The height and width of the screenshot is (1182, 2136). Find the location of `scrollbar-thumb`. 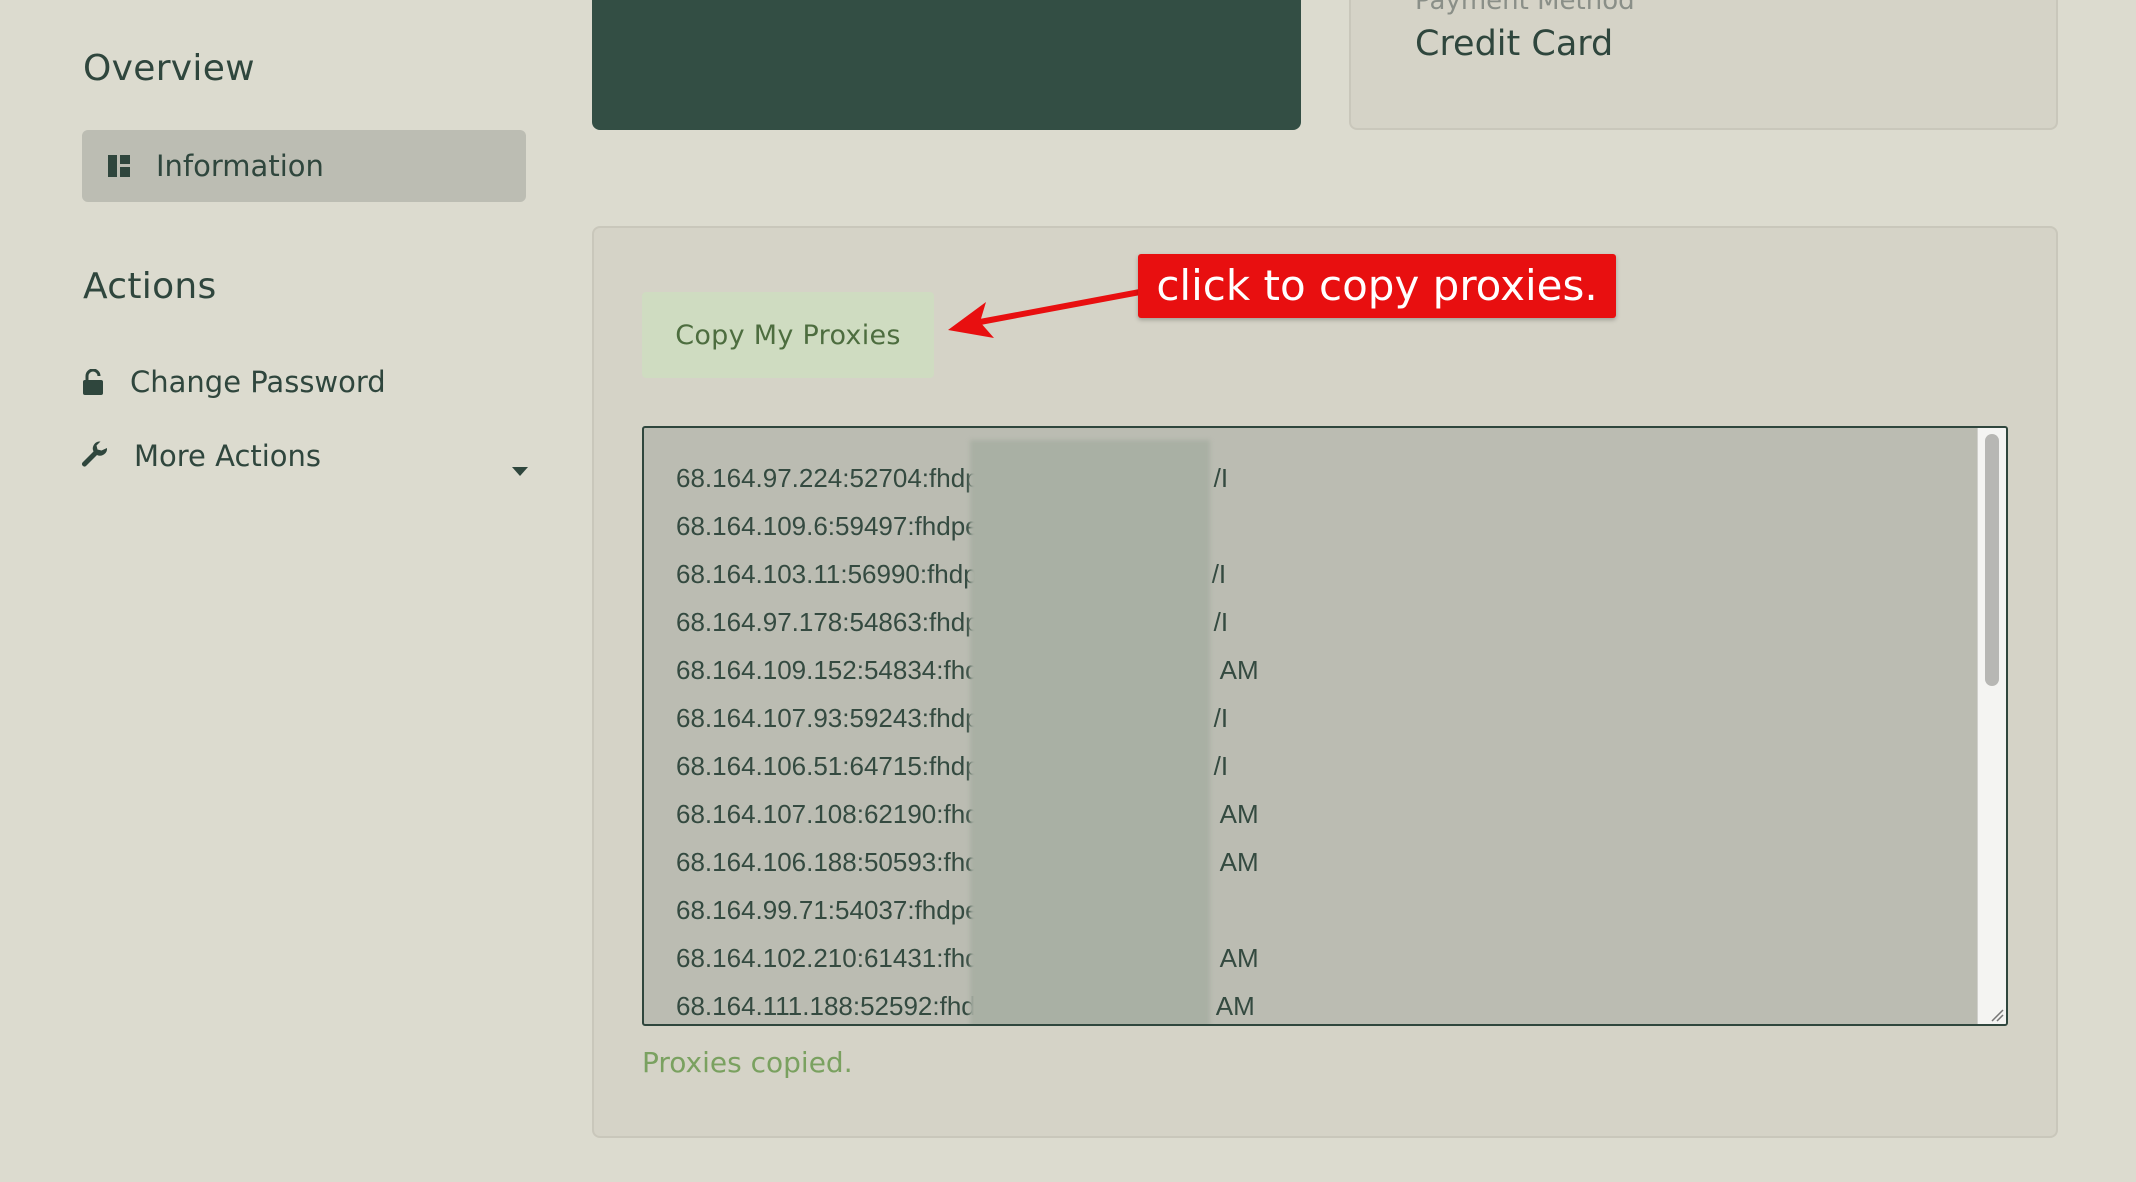

scrollbar-thumb is located at coordinates (1992, 560).